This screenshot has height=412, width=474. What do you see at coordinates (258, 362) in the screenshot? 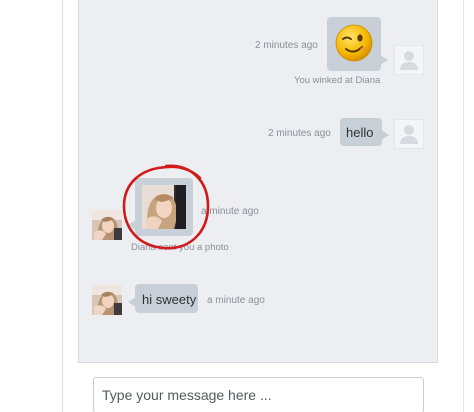
I see `composer-divider` at bounding box center [258, 362].